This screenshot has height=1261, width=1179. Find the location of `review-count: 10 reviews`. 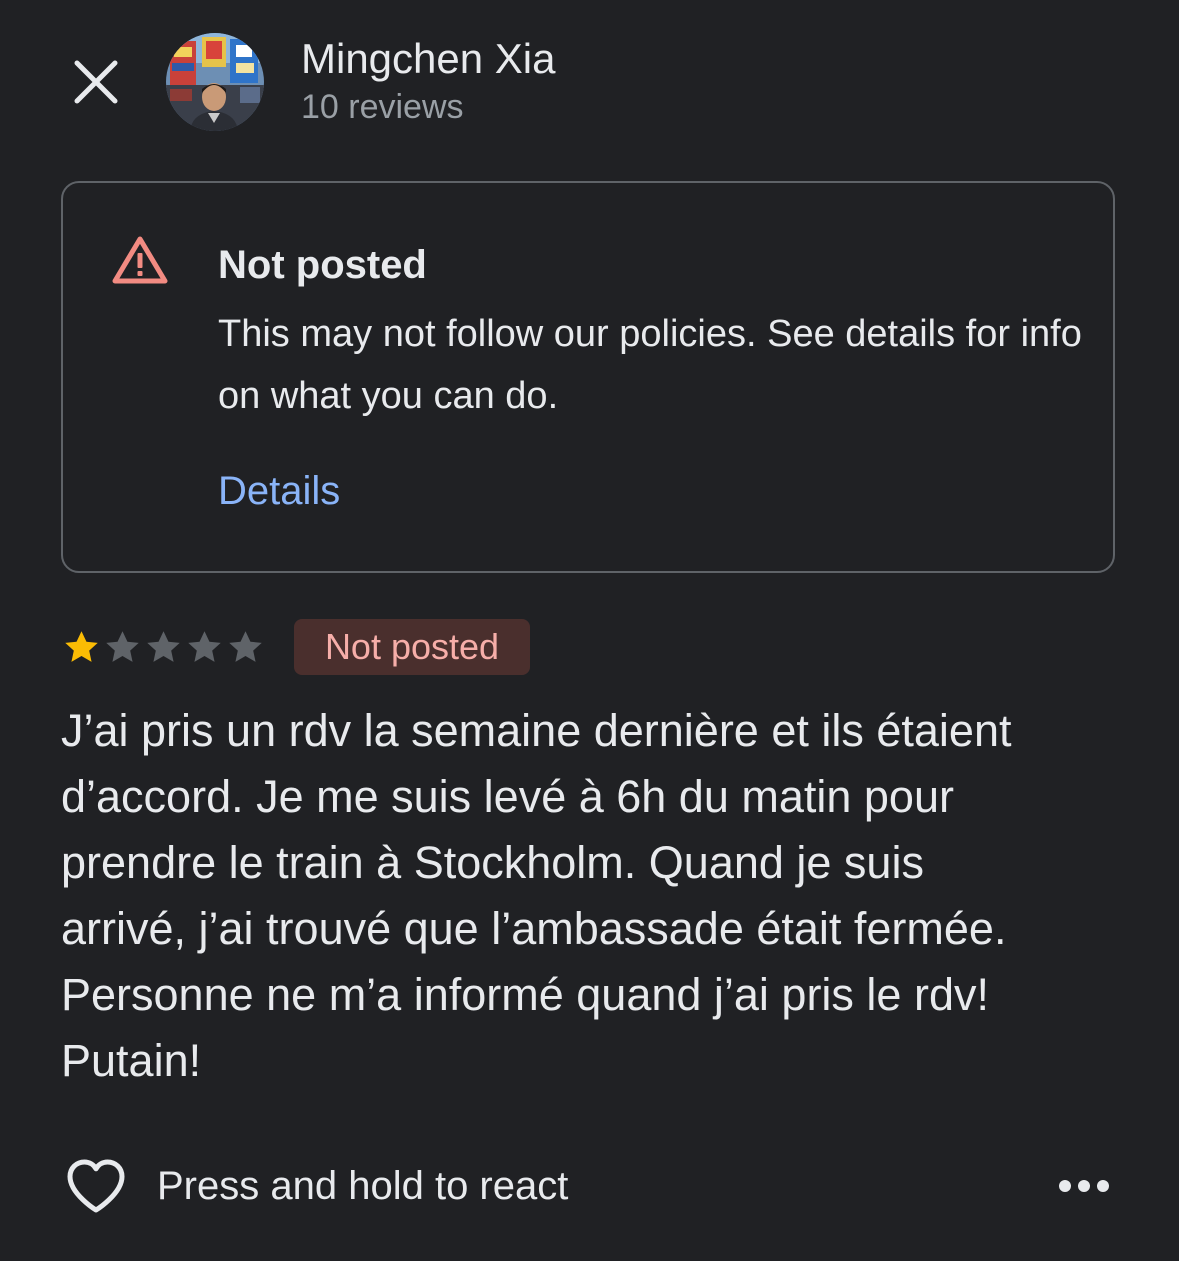

review-count: 10 reviews is located at coordinates (382, 107).